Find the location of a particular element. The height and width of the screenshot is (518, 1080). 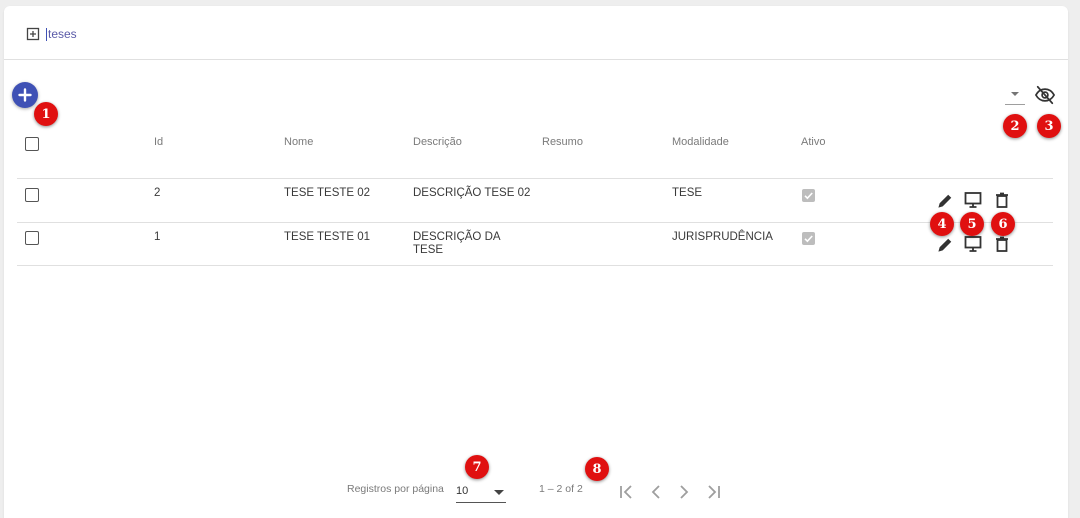

next-page-button is located at coordinates (684, 492).